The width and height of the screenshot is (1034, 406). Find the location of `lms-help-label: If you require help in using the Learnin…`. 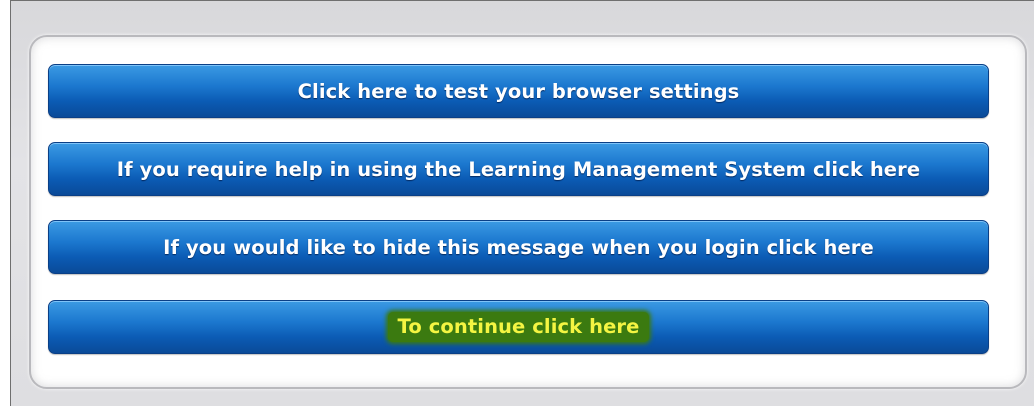

lms-help-label: If you require help in using the Learnin… is located at coordinates (518, 169).